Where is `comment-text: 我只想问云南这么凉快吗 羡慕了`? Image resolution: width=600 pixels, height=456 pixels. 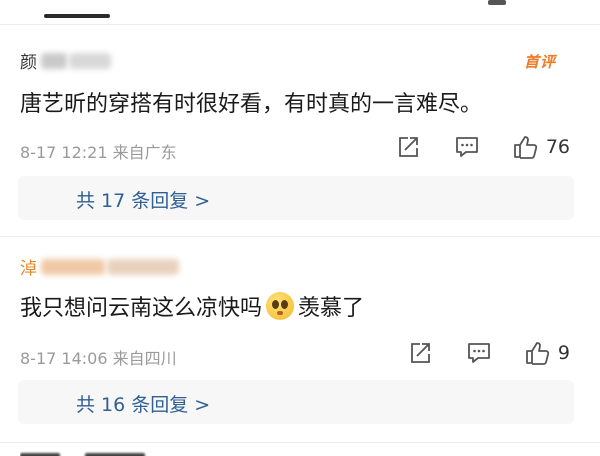 comment-text: 我只想问云南这么凉快吗 羡慕了 is located at coordinates (192, 306).